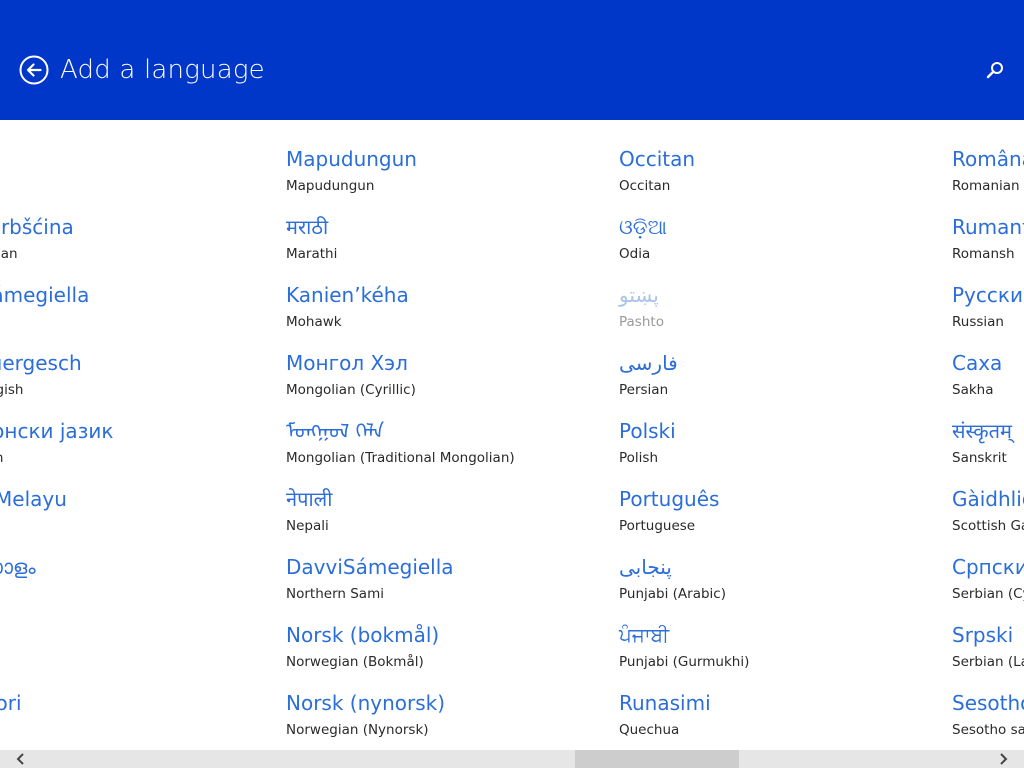 The height and width of the screenshot is (772, 1024). Describe the element at coordinates (684, 662) in the screenshot. I see `language-english-name: Punjabi (Gurmukhi)` at that location.